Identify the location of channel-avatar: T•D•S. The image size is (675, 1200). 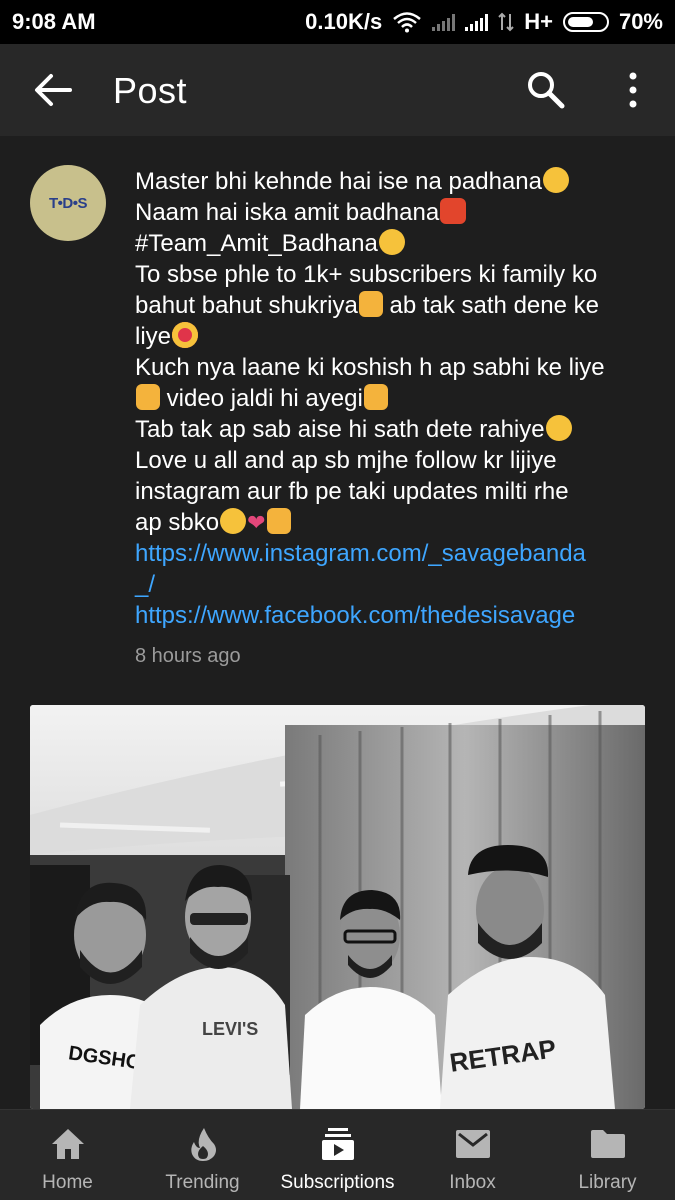
(68, 203).